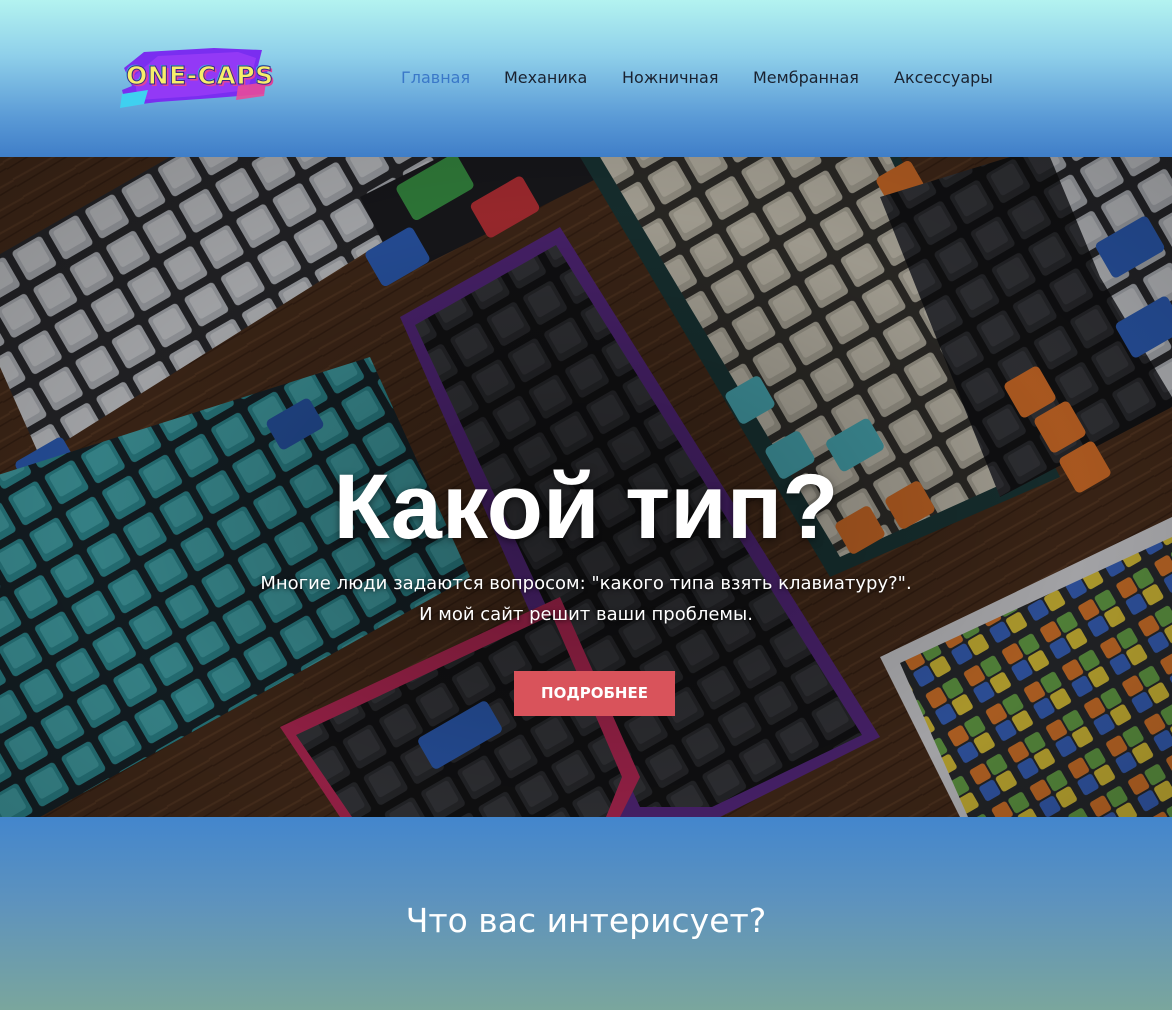 The height and width of the screenshot is (1010, 1172). What do you see at coordinates (670, 77) in the screenshot?
I see `nav-item-scissor: Ножничная` at bounding box center [670, 77].